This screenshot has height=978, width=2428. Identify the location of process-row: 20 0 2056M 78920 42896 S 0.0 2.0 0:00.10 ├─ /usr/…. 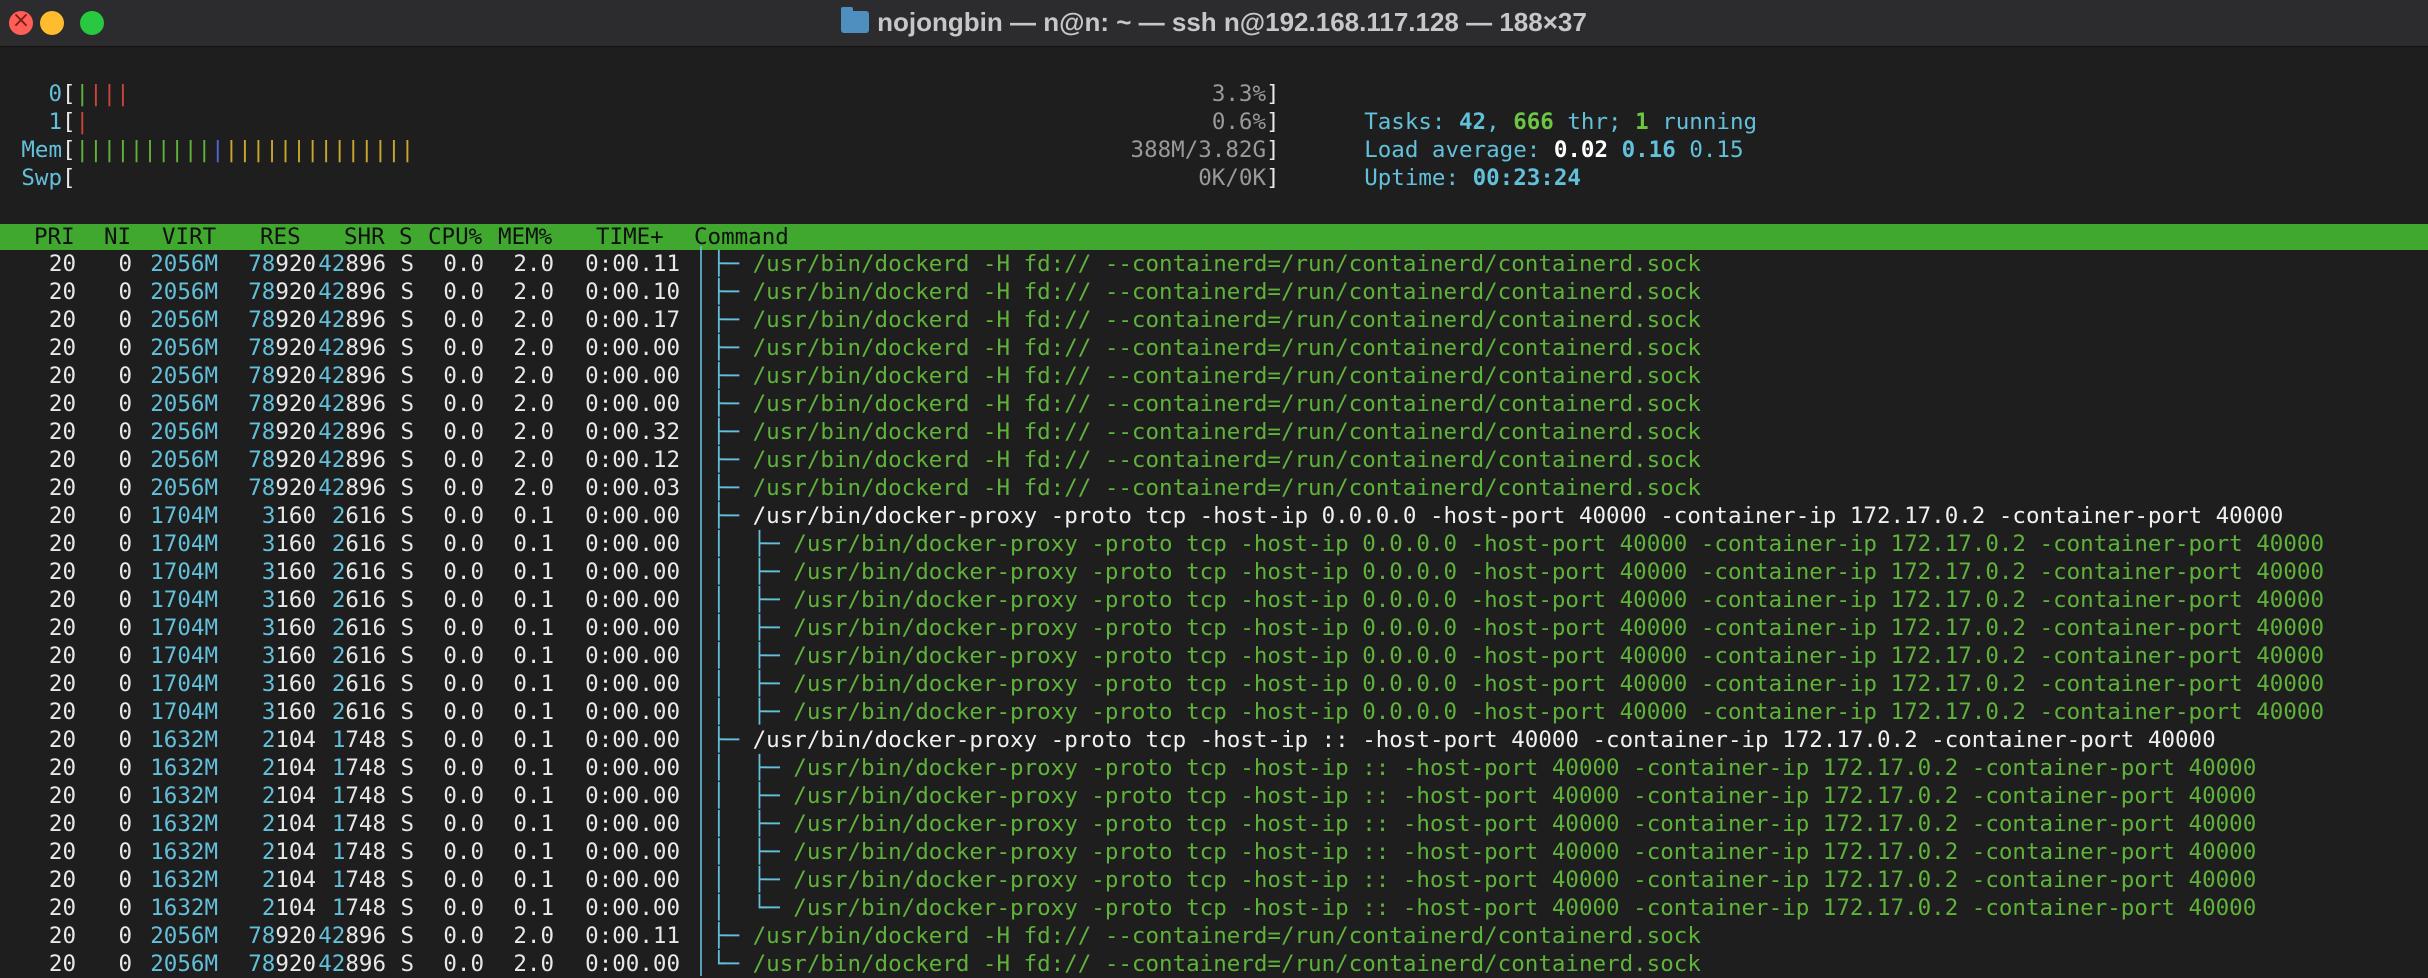
(1214, 292).